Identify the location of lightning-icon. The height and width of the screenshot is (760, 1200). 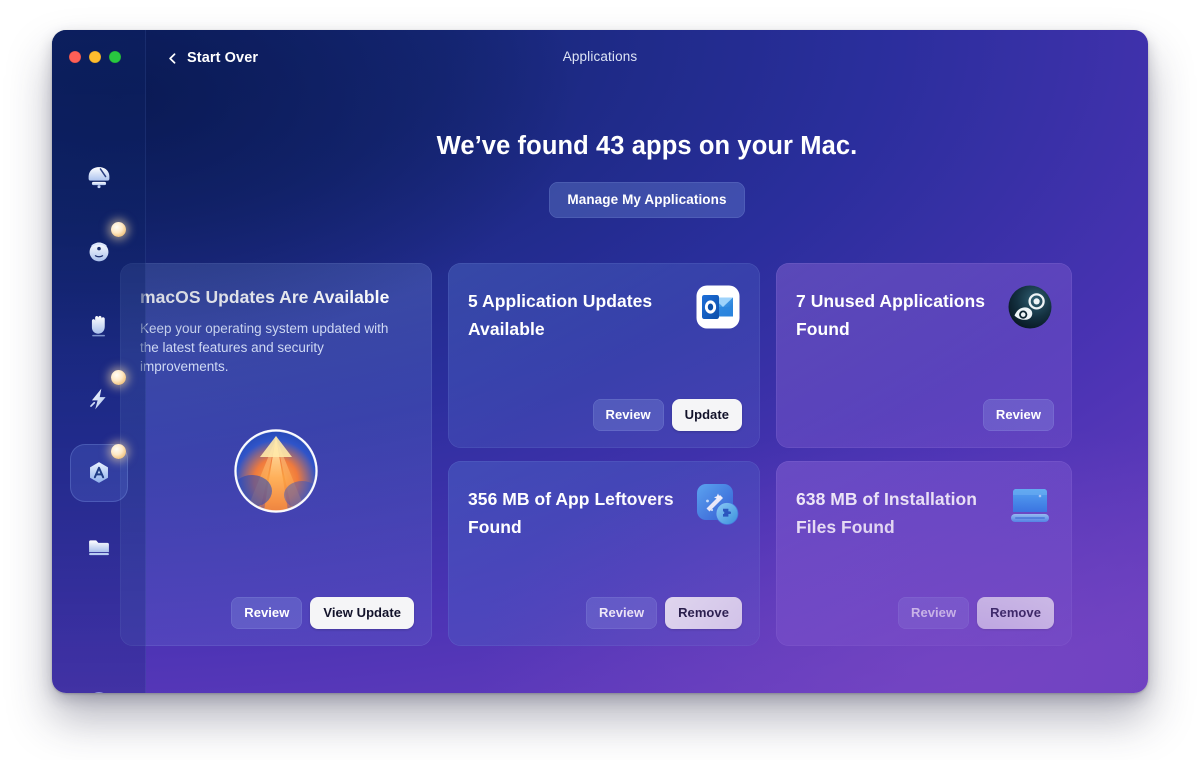
(97, 399).